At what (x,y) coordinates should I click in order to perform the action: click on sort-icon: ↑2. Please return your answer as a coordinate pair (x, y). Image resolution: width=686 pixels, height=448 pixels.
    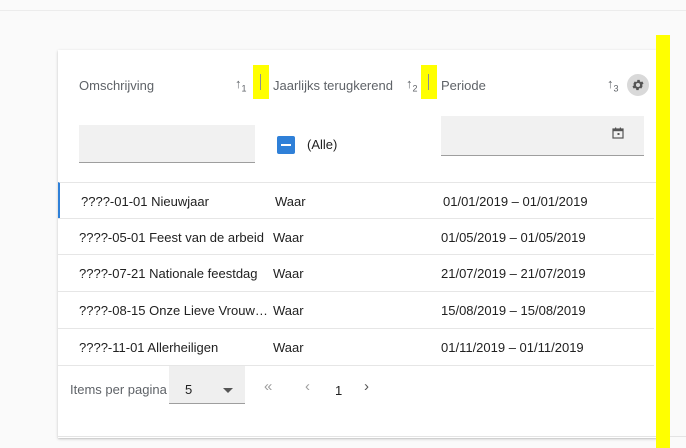
    Looking at the image, I should click on (412, 85).